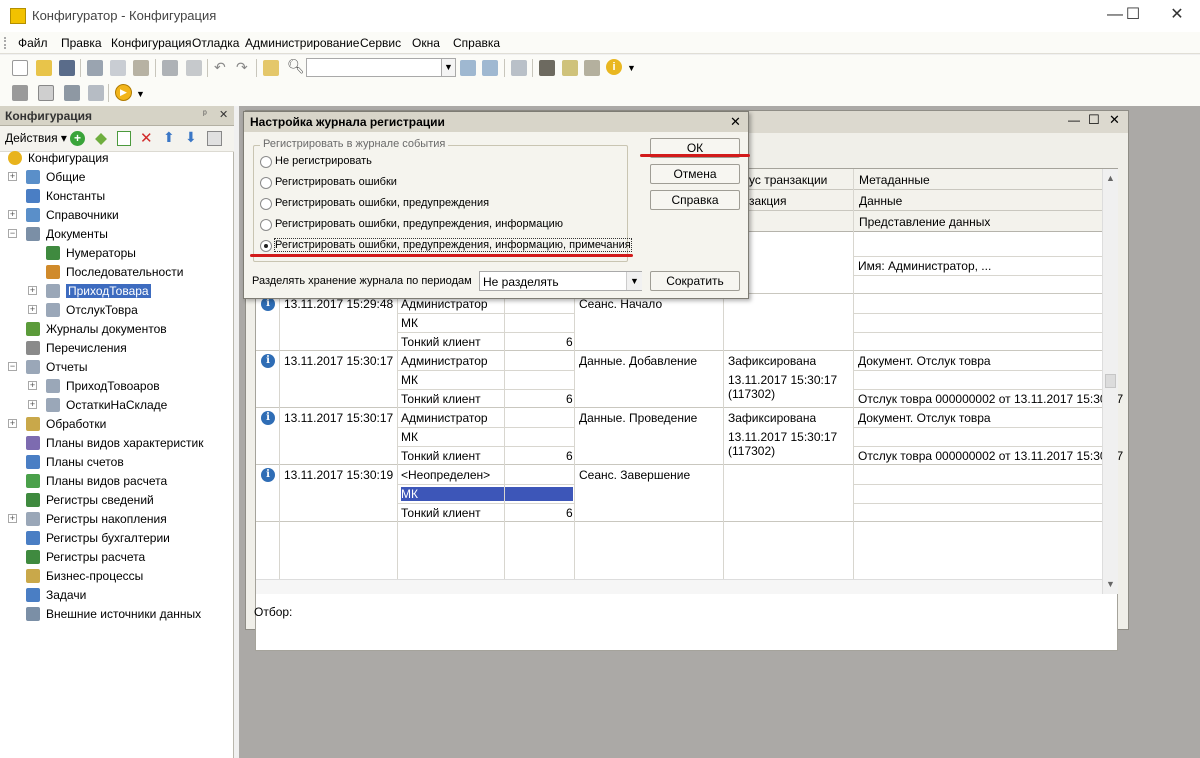  What do you see at coordinates (116, 253) in the screenshot?
I see `tree-item: Нумераторы` at bounding box center [116, 253].